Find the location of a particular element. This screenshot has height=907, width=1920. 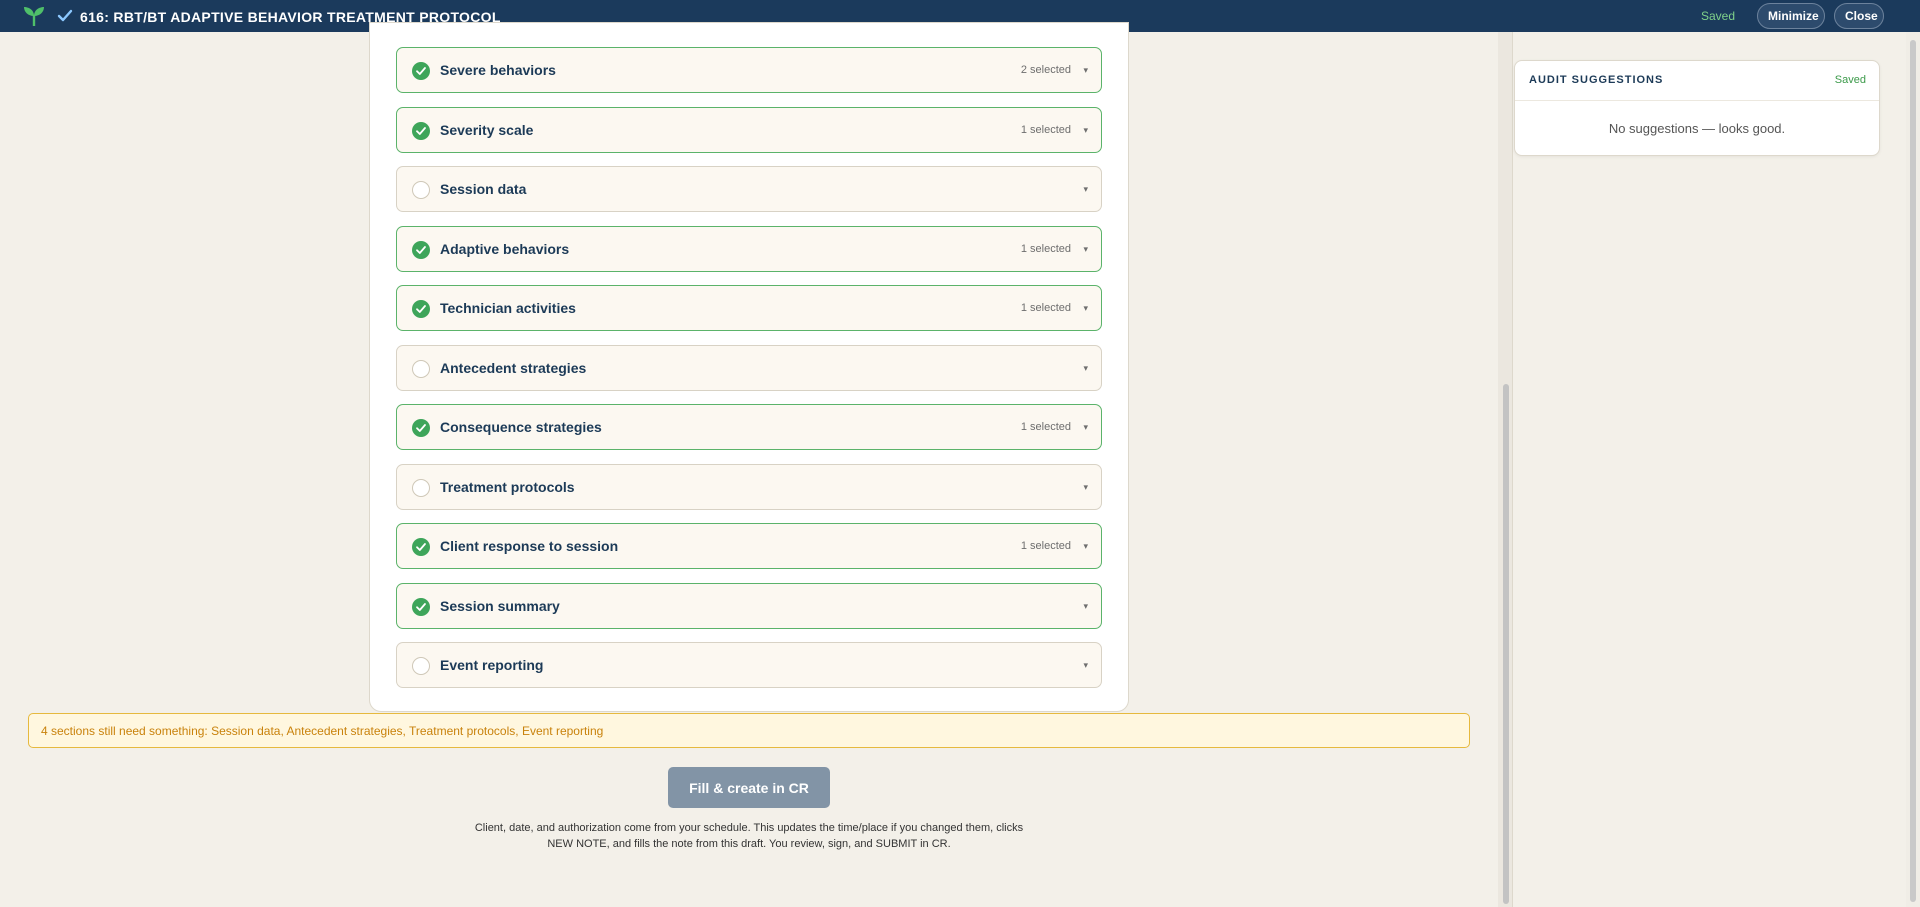

main-scrollbar-thumb is located at coordinates (1506, 644).